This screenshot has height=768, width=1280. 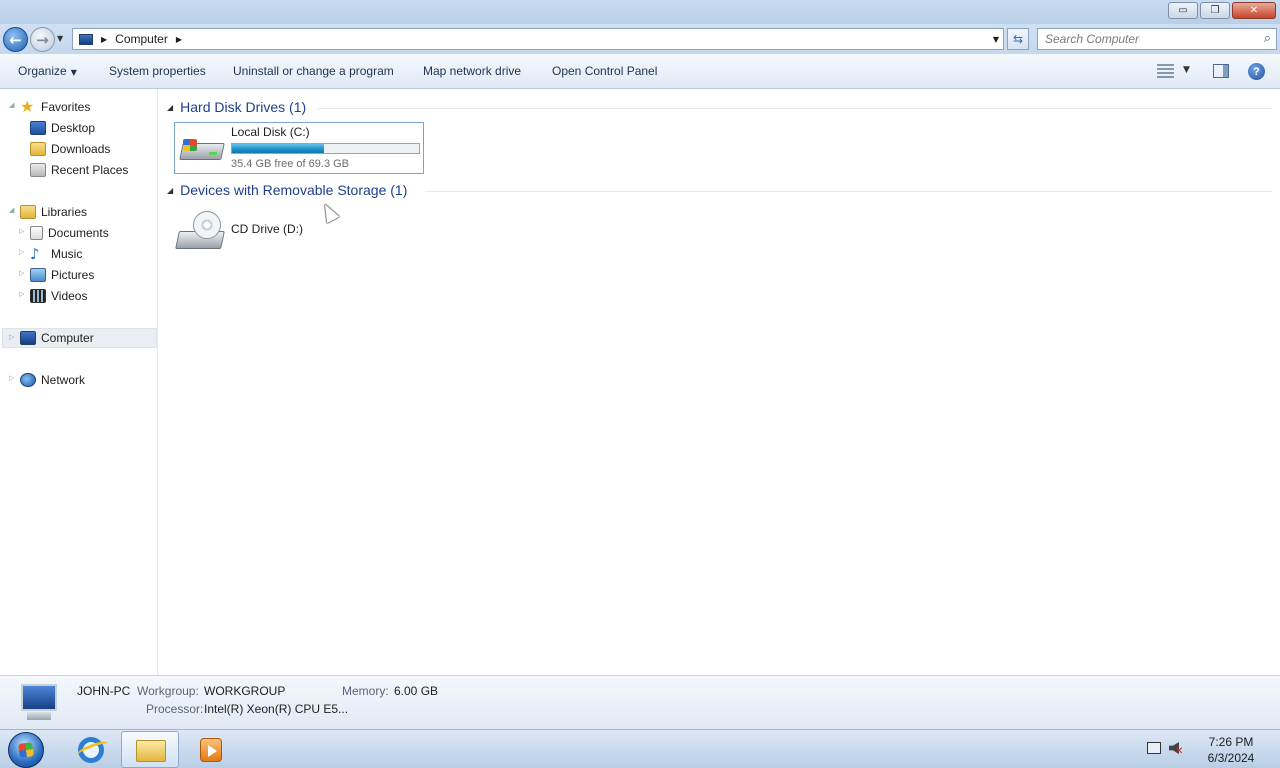 I want to click on nav-network: ▷ Network, so click(x=47, y=380).